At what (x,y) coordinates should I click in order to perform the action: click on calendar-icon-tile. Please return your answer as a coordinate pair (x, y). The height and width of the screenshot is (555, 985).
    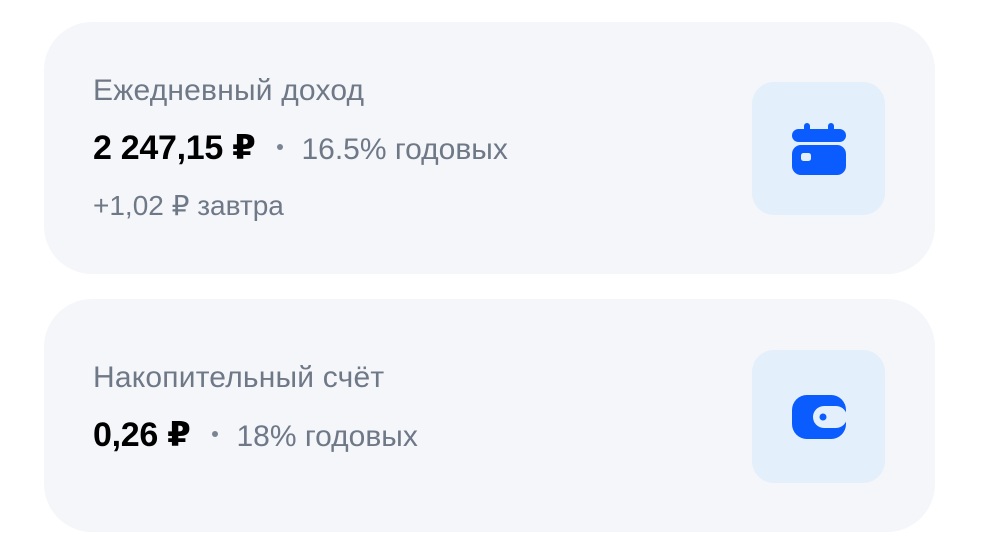
    Looking at the image, I should click on (818, 148).